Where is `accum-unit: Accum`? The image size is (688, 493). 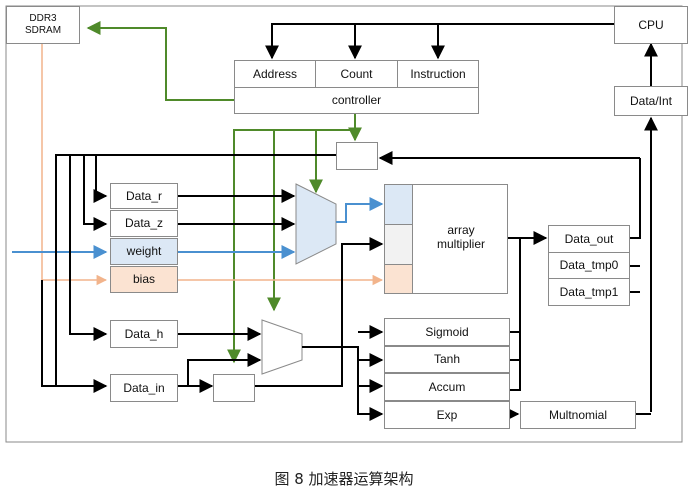
accum-unit: Accum is located at coordinates (447, 387).